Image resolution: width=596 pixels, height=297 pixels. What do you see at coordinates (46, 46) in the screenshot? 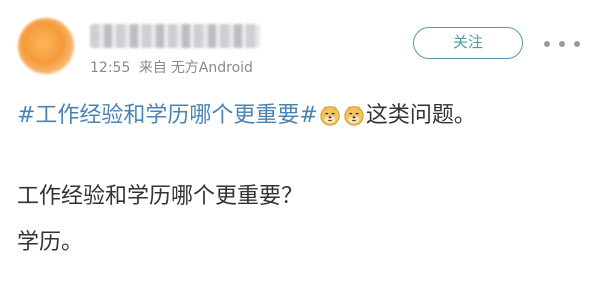
I see `avatar` at bounding box center [46, 46].